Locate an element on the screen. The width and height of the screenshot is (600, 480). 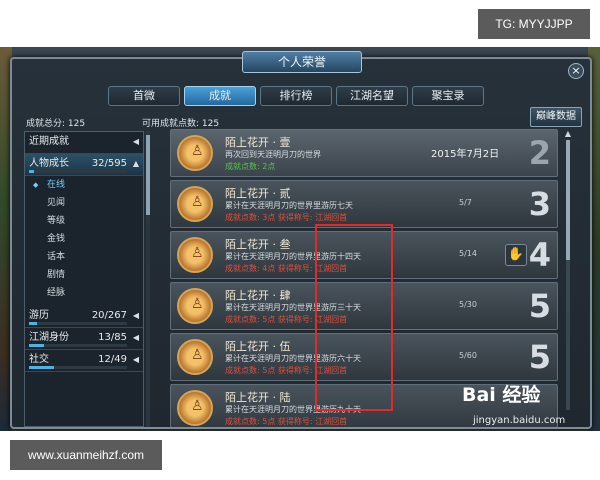
achievement-title: 陌上花开 · 伍 is located at coordinates (258, 346).